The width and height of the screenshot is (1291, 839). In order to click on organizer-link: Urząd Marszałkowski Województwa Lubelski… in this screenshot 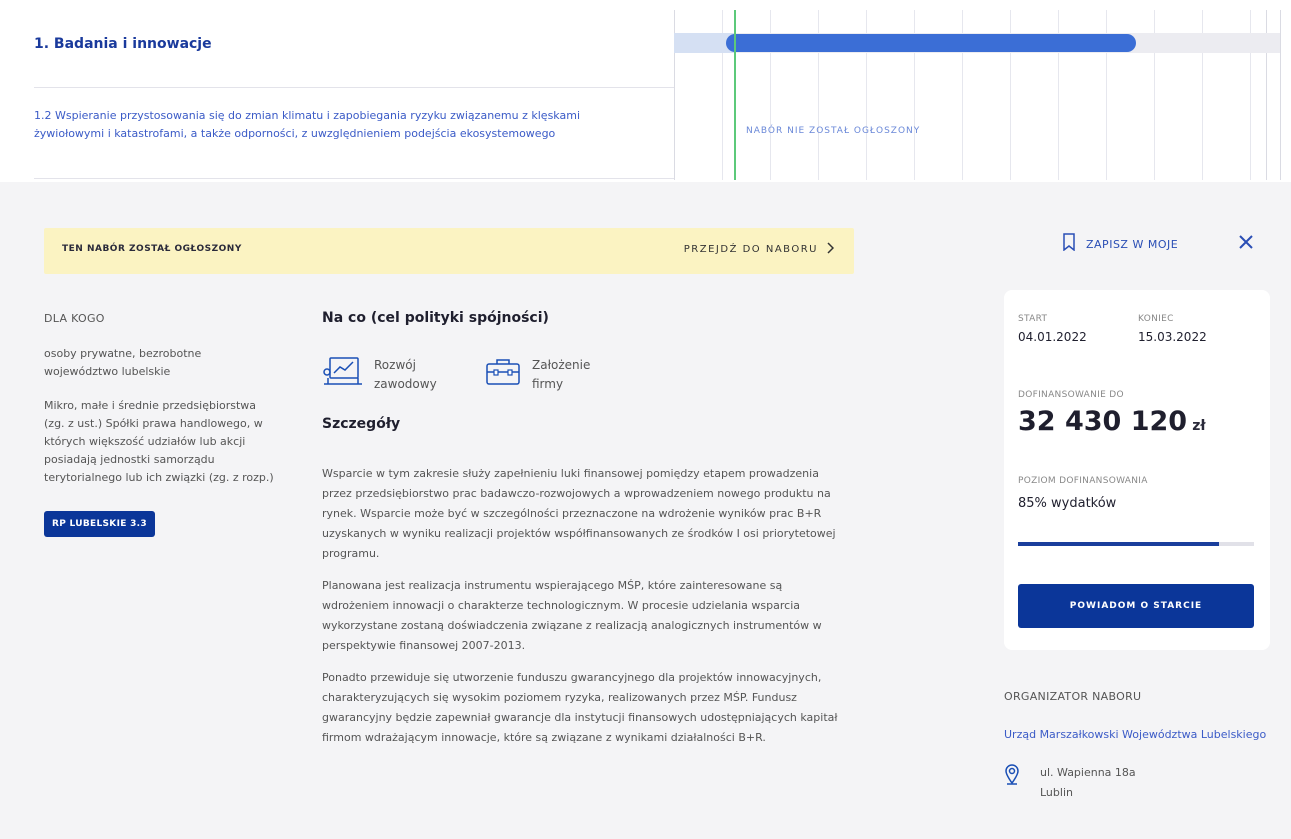, I will do `click(1139, 735)`.